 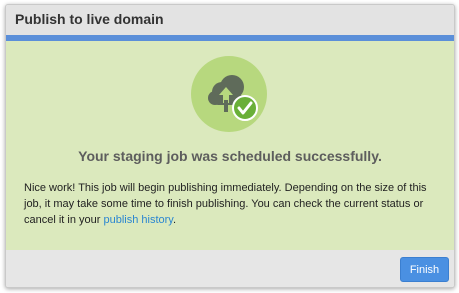 What do you see at coordinates (245, 108) in the screenshot?
I see `checkmark-icon` at bounding box center [245, 108].